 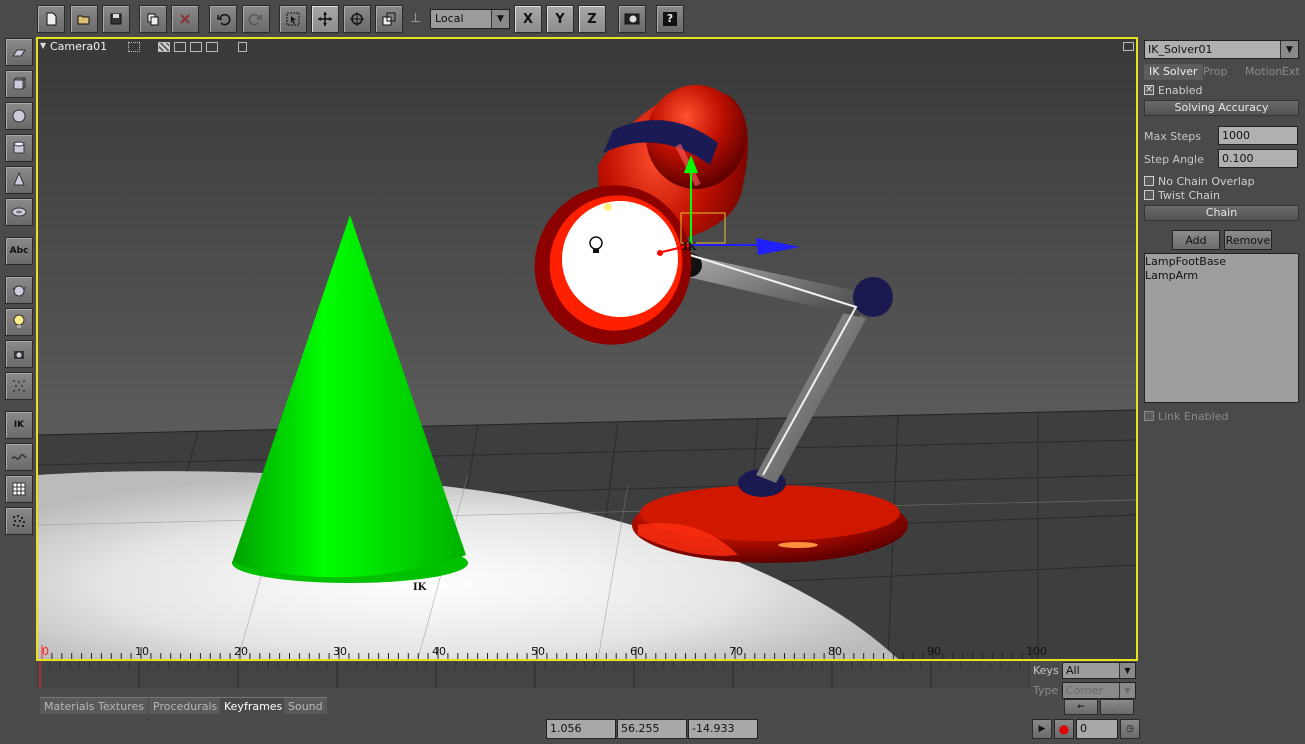 I want to click on ruler-tick-label: 50, so click(x=538, y=651).